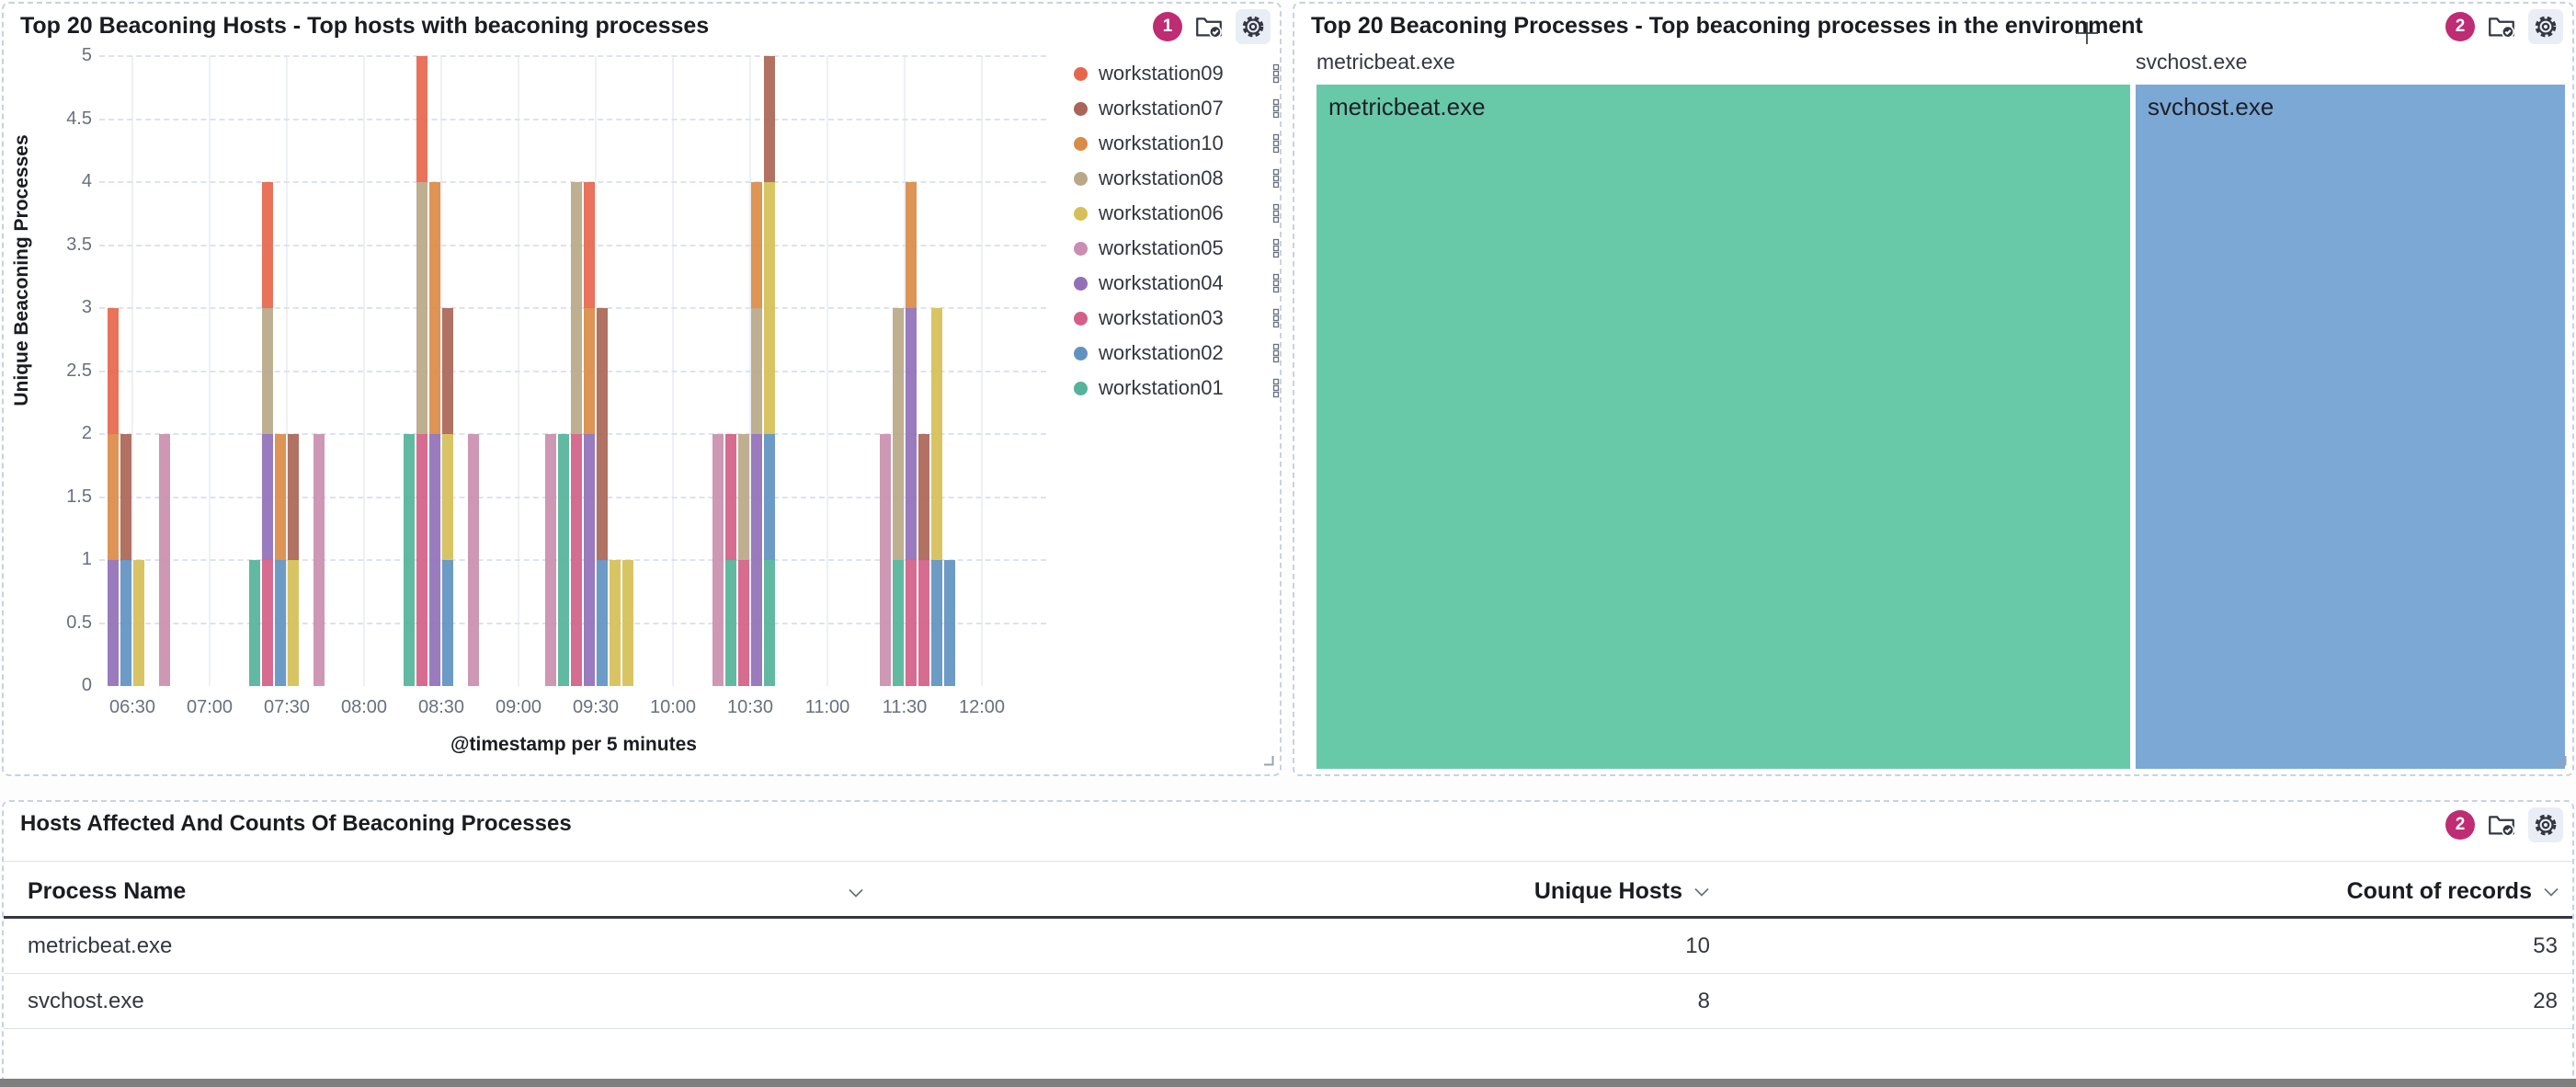 This screenshot has height=1087, width=2576. Describe the element at coordinates (1178, 283) in the screenshot. I see `legend-item: workstation04` at that location.